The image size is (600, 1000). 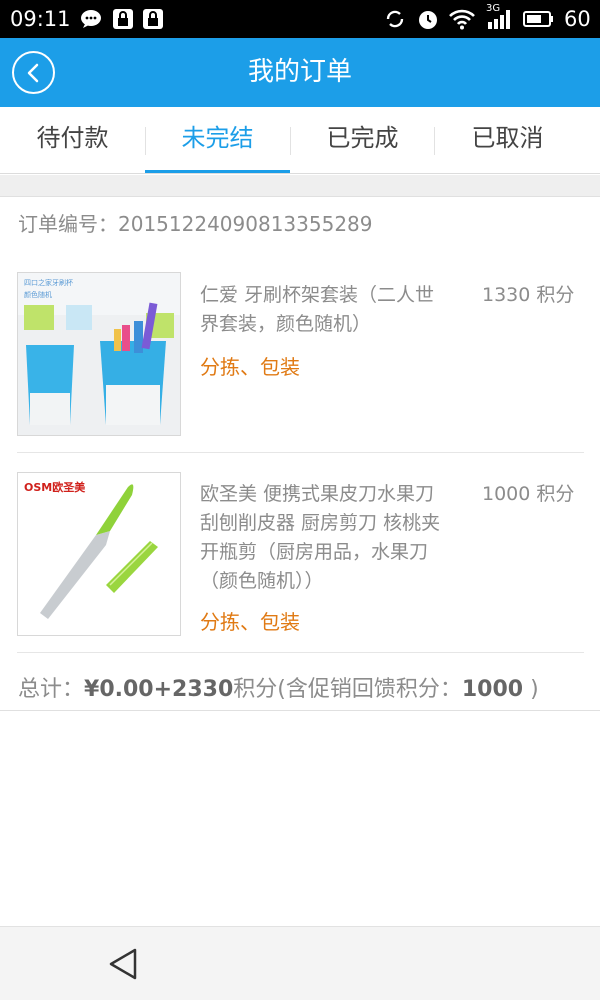 I want to click on order-status-tabs: 待付款 未完结 已完成 已取消, so click(x=300, y=140).